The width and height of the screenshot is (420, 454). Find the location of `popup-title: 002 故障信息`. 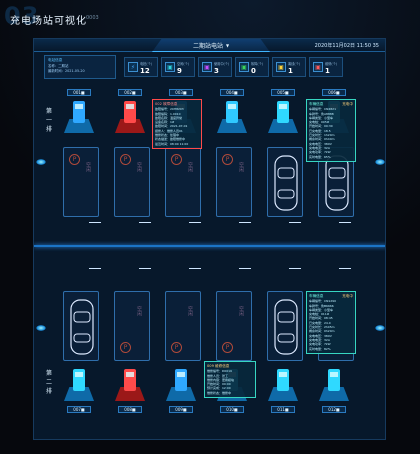

popup-title: 002 故障信息 is located at coordinates (166, 104).